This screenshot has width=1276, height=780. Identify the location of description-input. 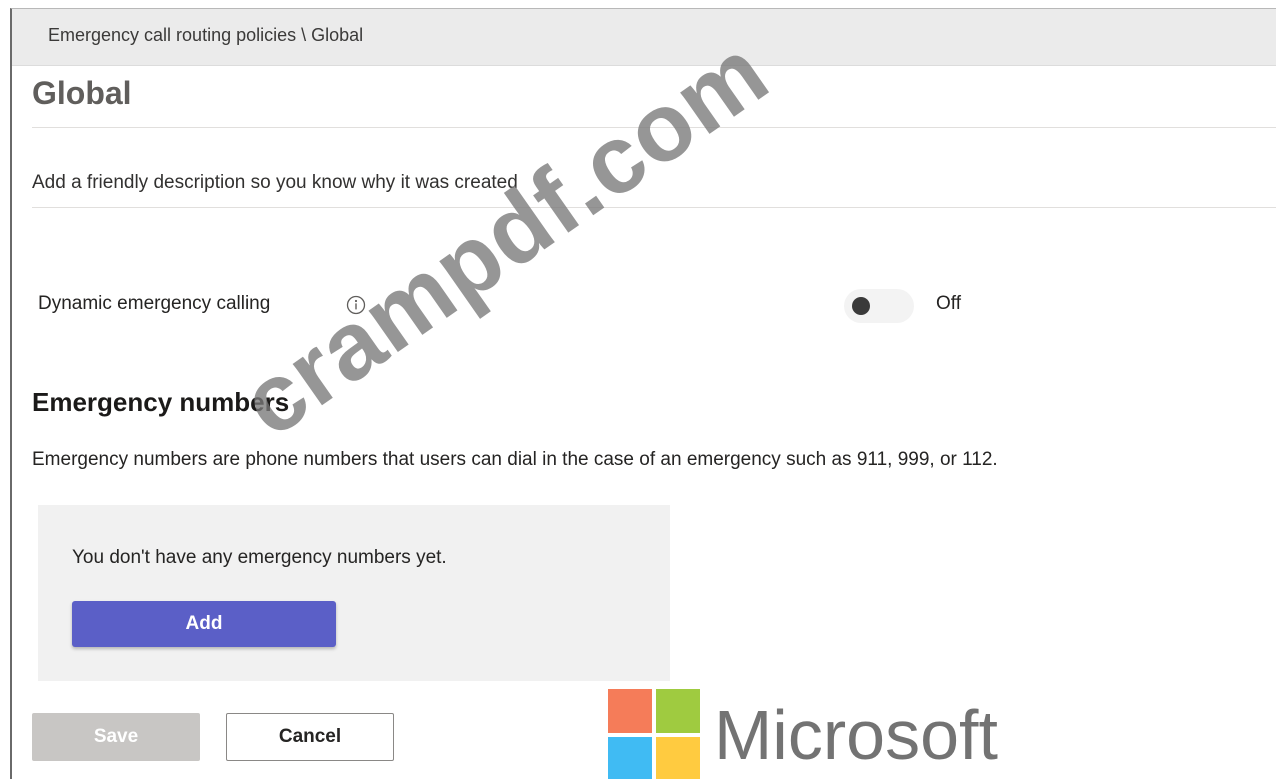
(532, 183).